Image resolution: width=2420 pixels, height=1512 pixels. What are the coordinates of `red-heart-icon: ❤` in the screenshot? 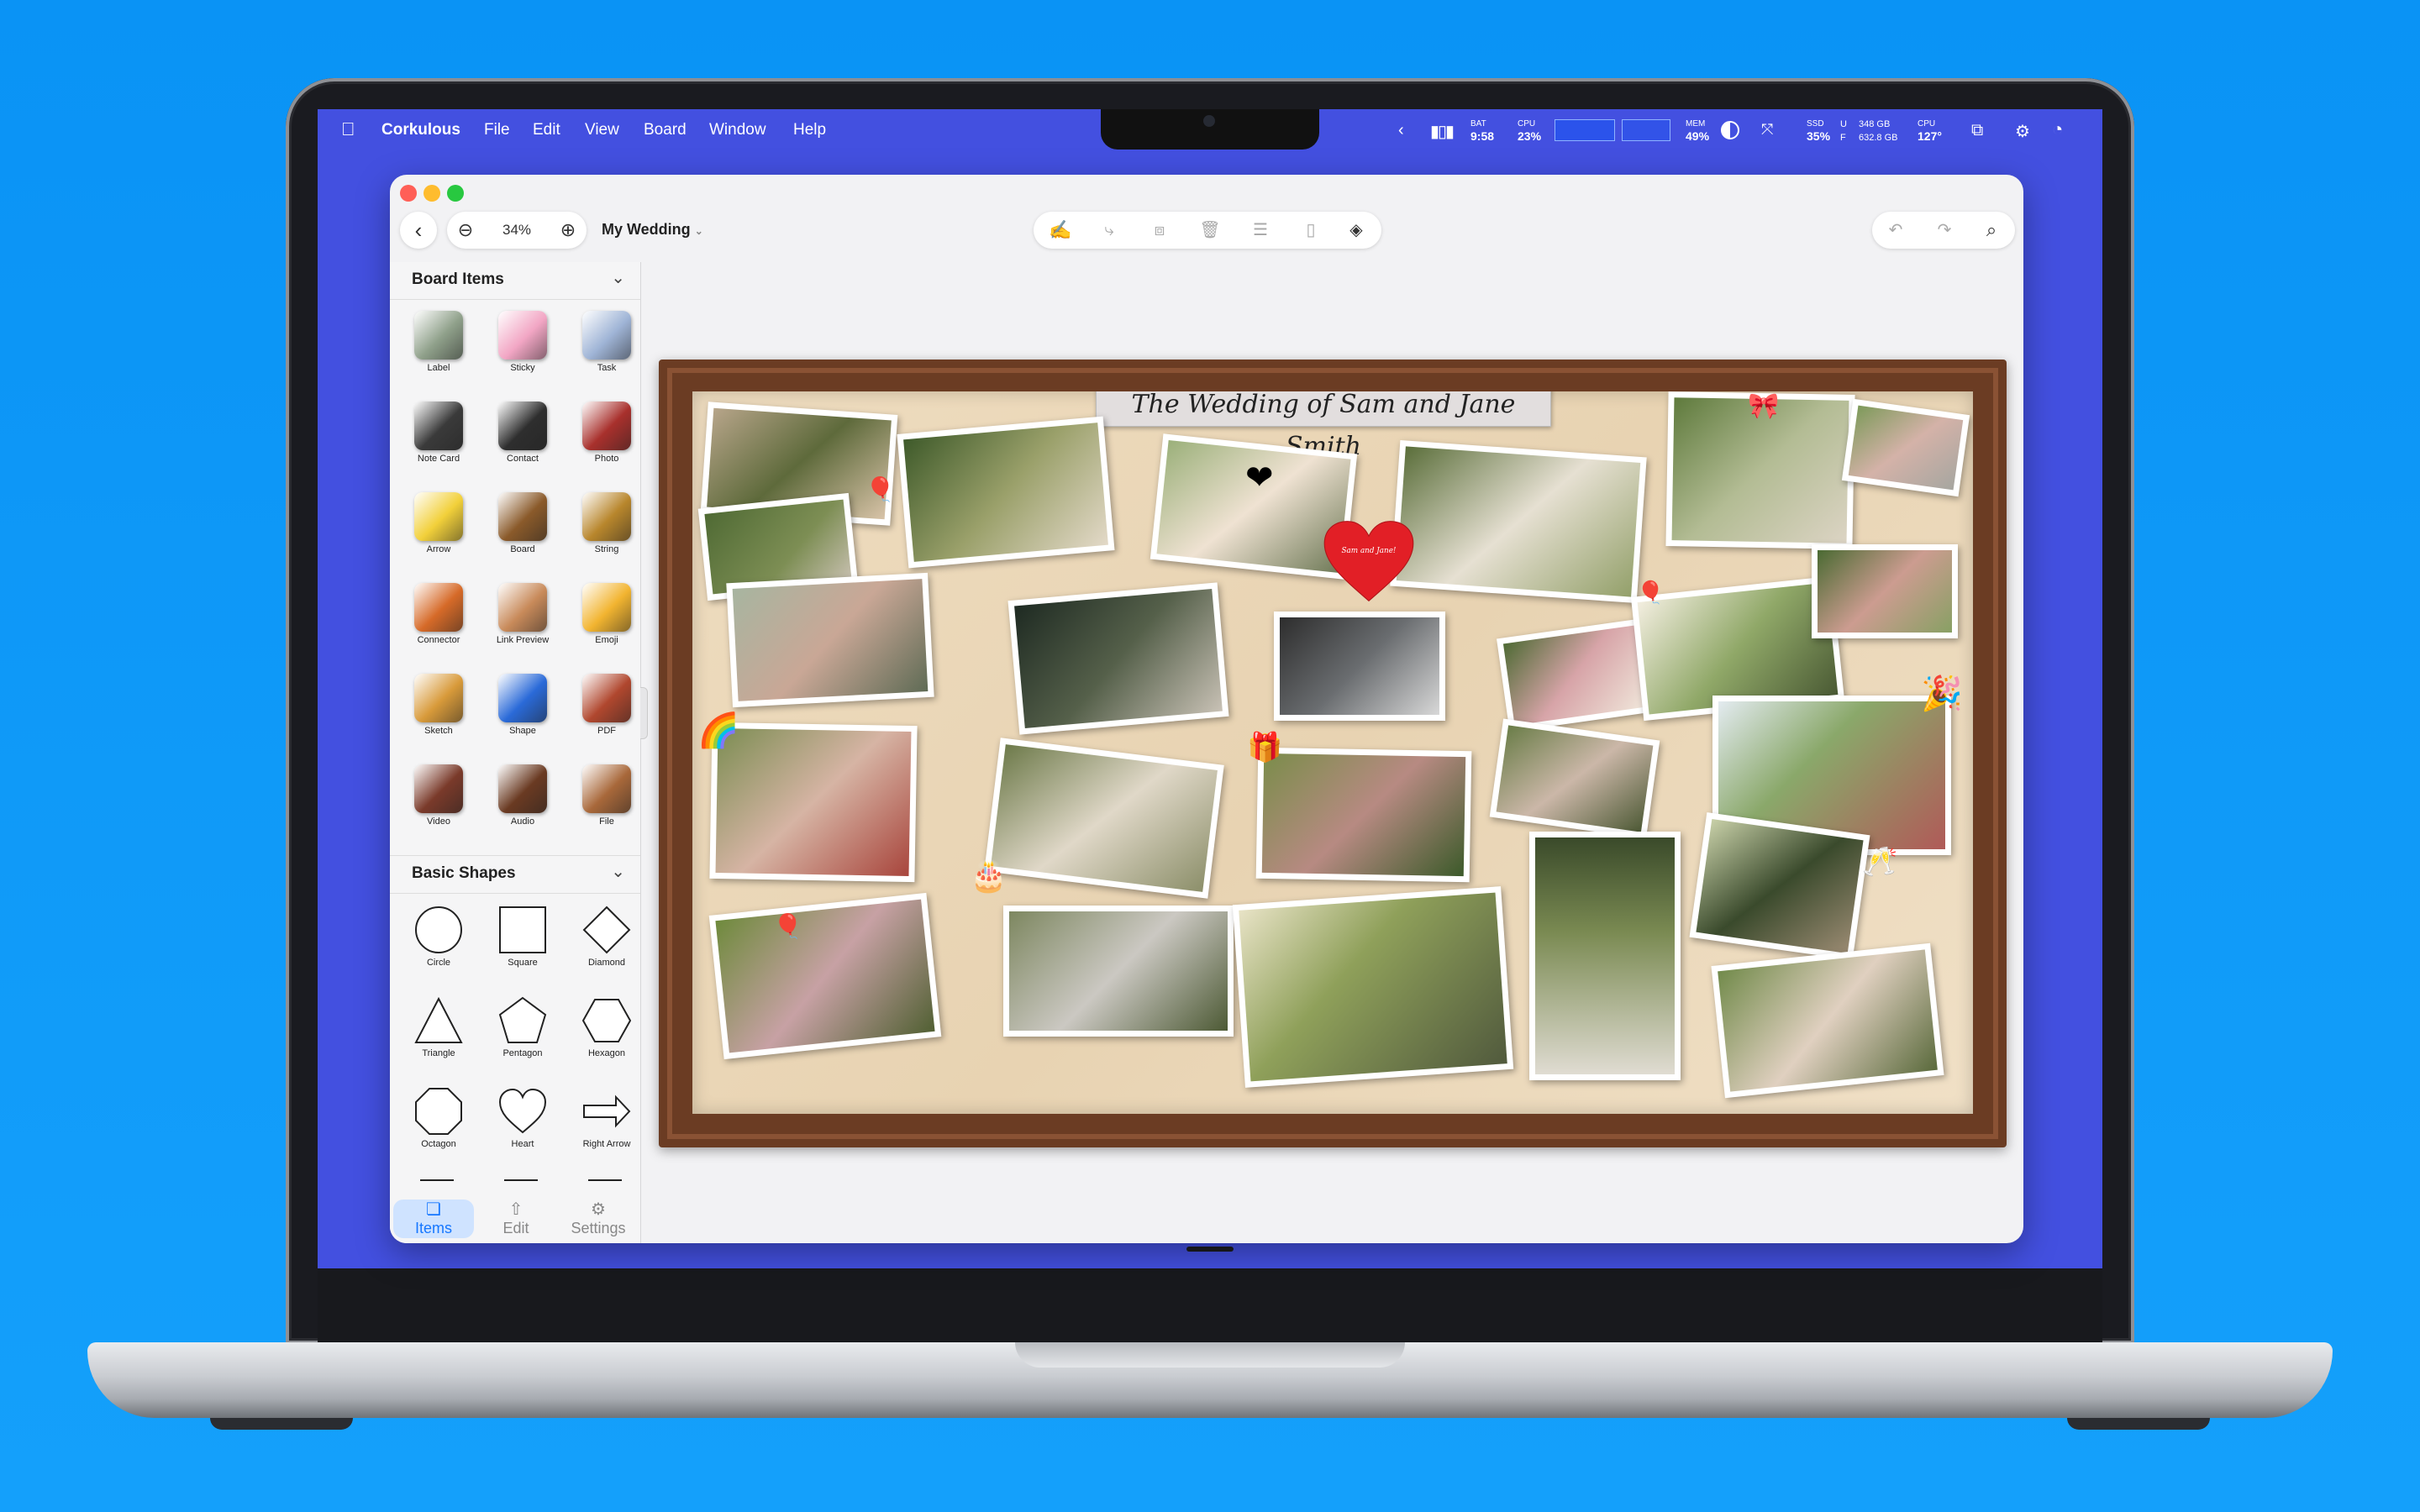 It's located at (1259, 478).